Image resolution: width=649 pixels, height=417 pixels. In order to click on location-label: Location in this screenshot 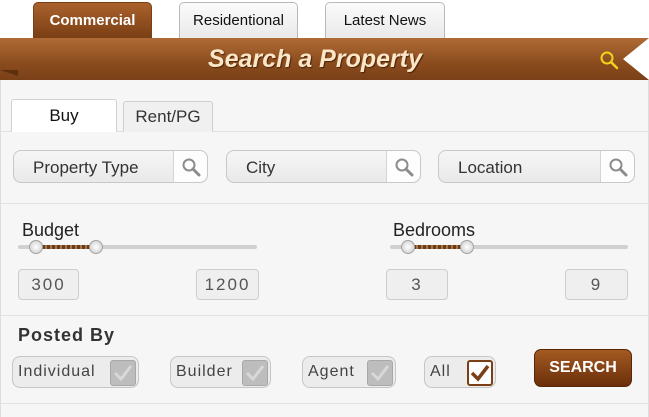, I will do `click(490, 167)`.